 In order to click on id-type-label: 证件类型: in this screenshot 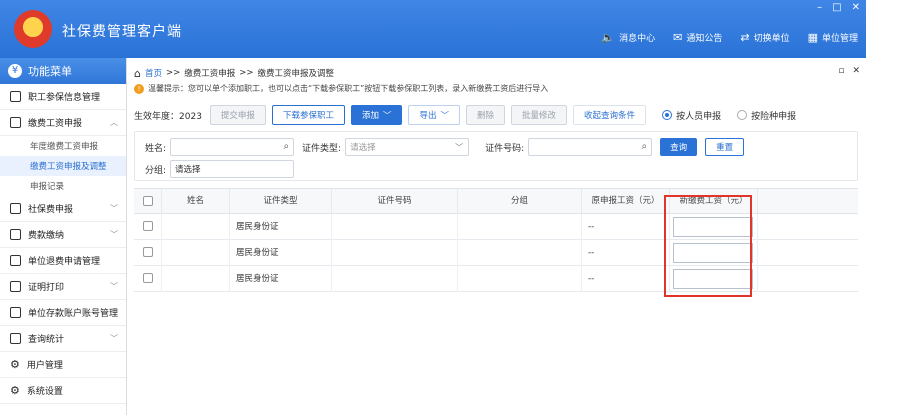, I will do `click(322, 148)`.